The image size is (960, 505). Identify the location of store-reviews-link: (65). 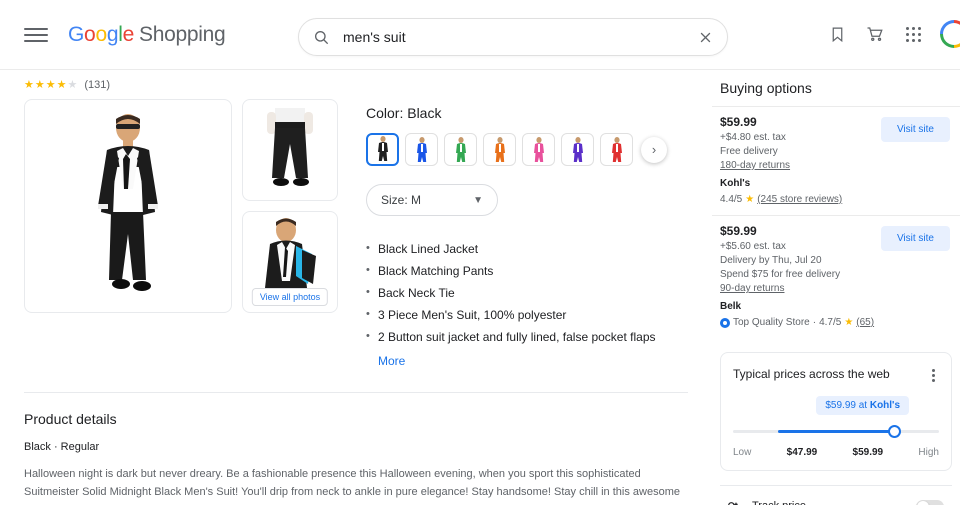
(865, 322).